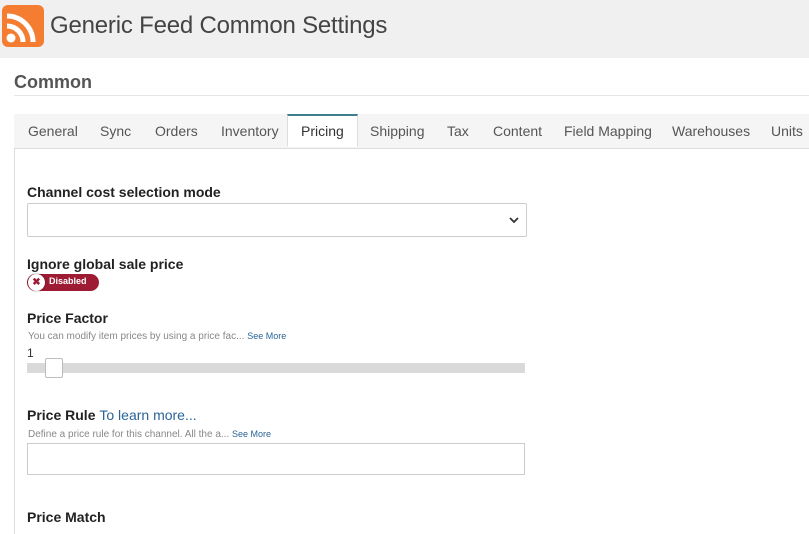 This screenshot has height=534, width=809. I want to click on tab-pricing: Pricing, so click(322, 130).